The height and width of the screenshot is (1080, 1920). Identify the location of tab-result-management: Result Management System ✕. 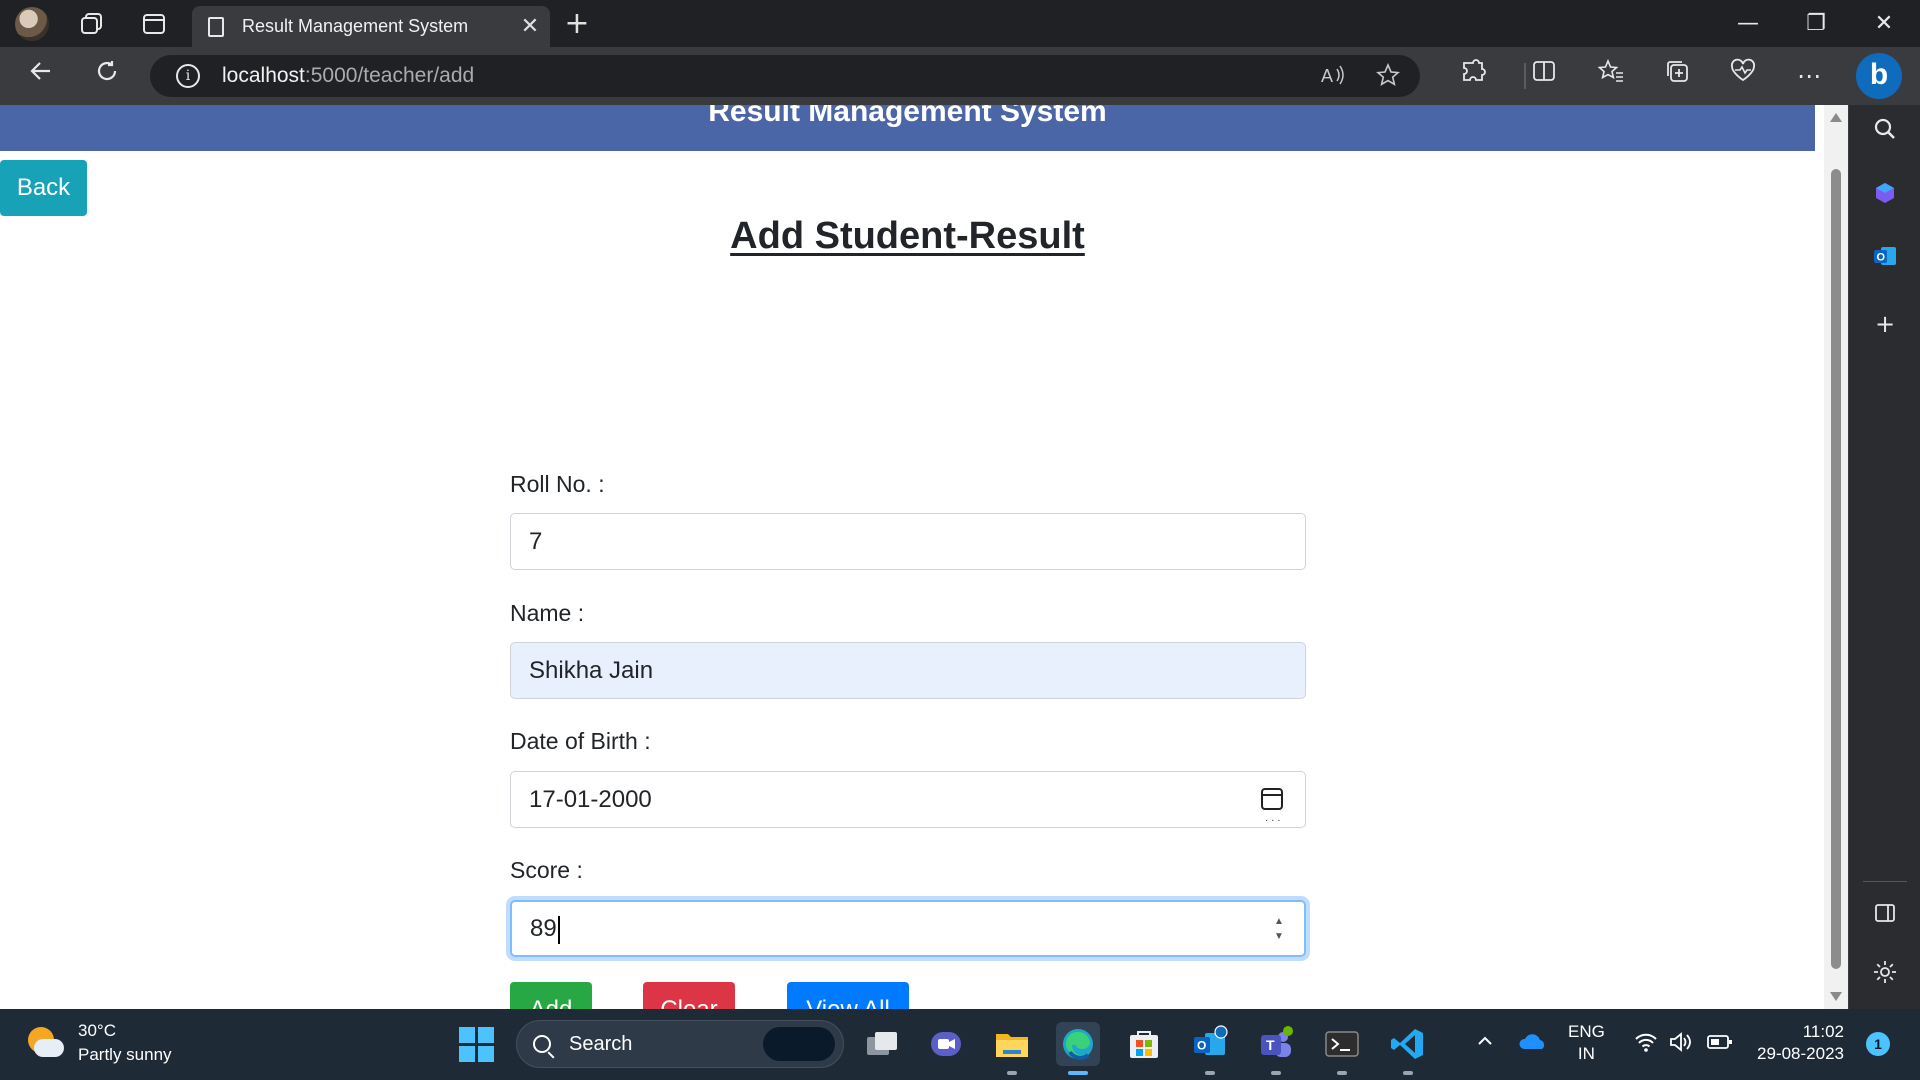
(371, 26).